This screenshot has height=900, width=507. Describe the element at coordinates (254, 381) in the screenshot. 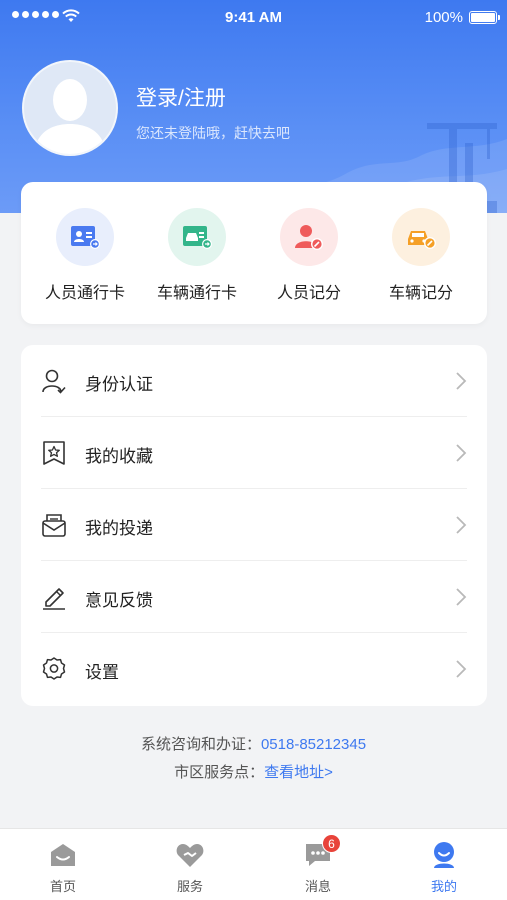

I see `menu-item-identity: 身份认证` at that location.